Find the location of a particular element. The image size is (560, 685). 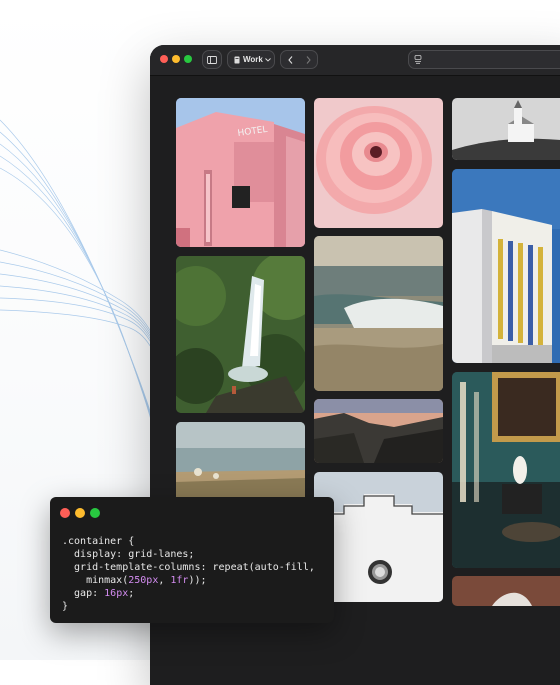

sidebar-icon is located at coordinates (212, 59).